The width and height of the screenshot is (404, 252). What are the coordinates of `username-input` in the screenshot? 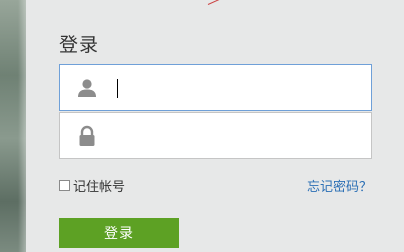 It's located at (239, 88).